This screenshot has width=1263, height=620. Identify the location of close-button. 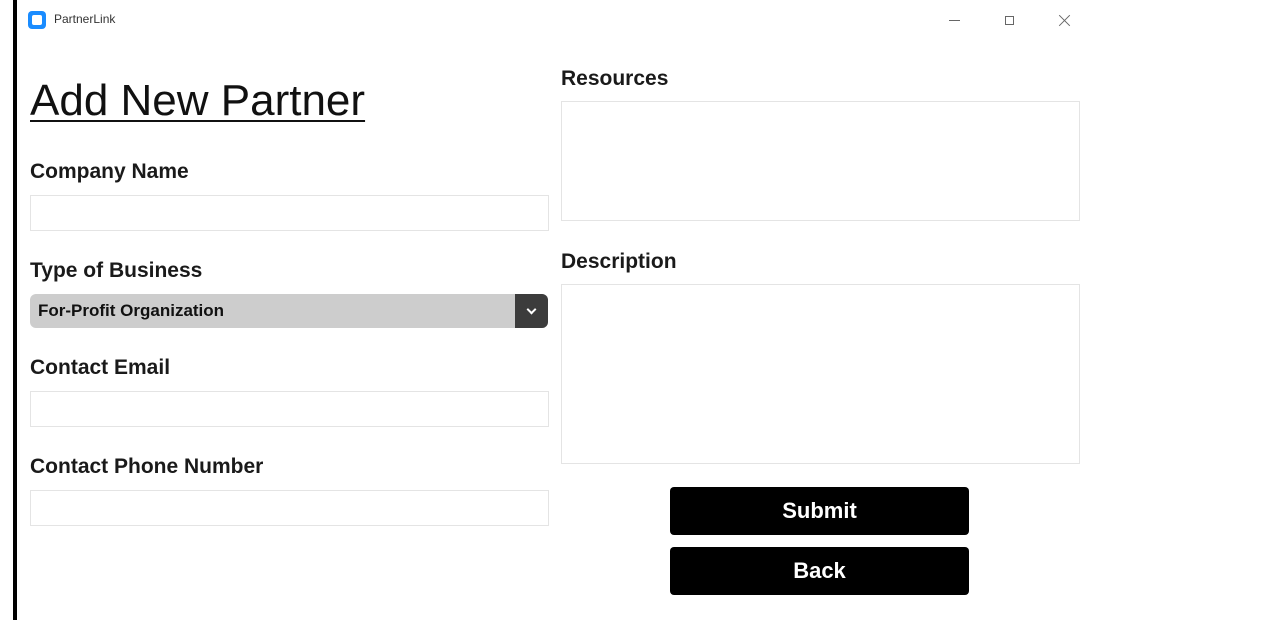
(1064, 20).